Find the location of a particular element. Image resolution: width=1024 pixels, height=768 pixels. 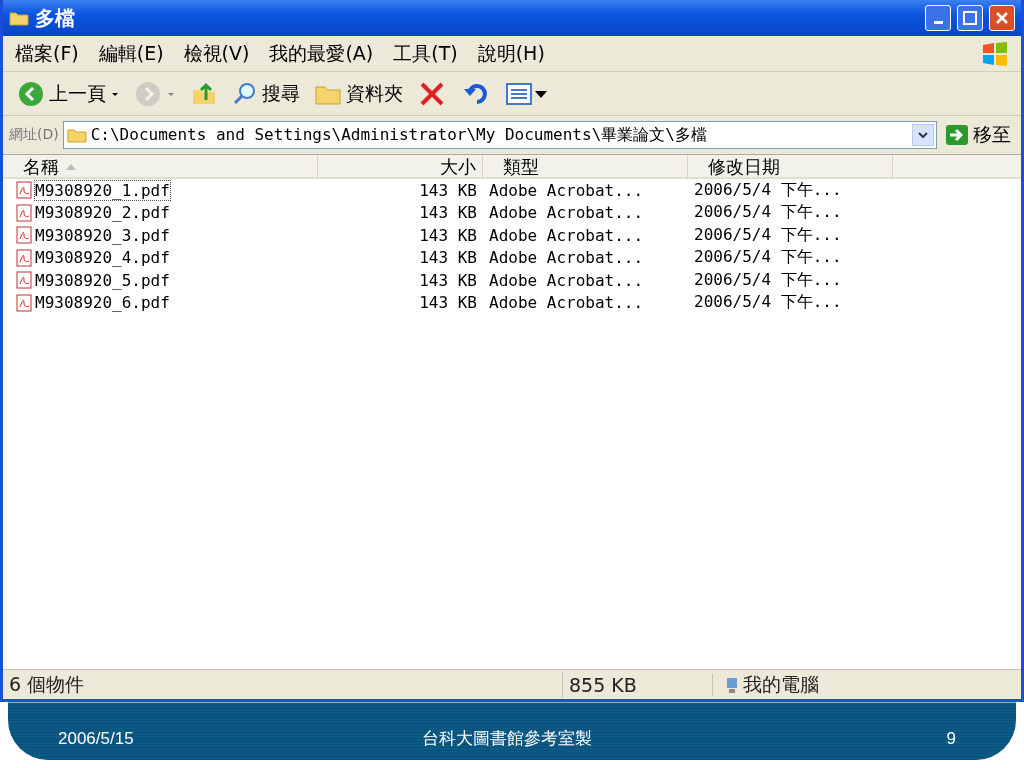

file-name: M9308920_2.pdf is located at coordinates (102, 213).